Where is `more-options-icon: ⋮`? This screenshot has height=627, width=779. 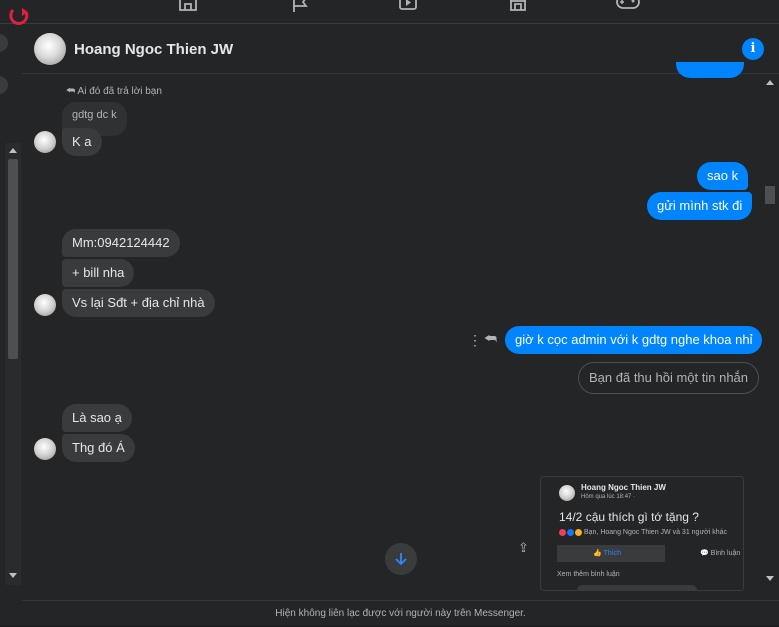
more-options-icon: ⋮ is located at coordinates (475, 340).